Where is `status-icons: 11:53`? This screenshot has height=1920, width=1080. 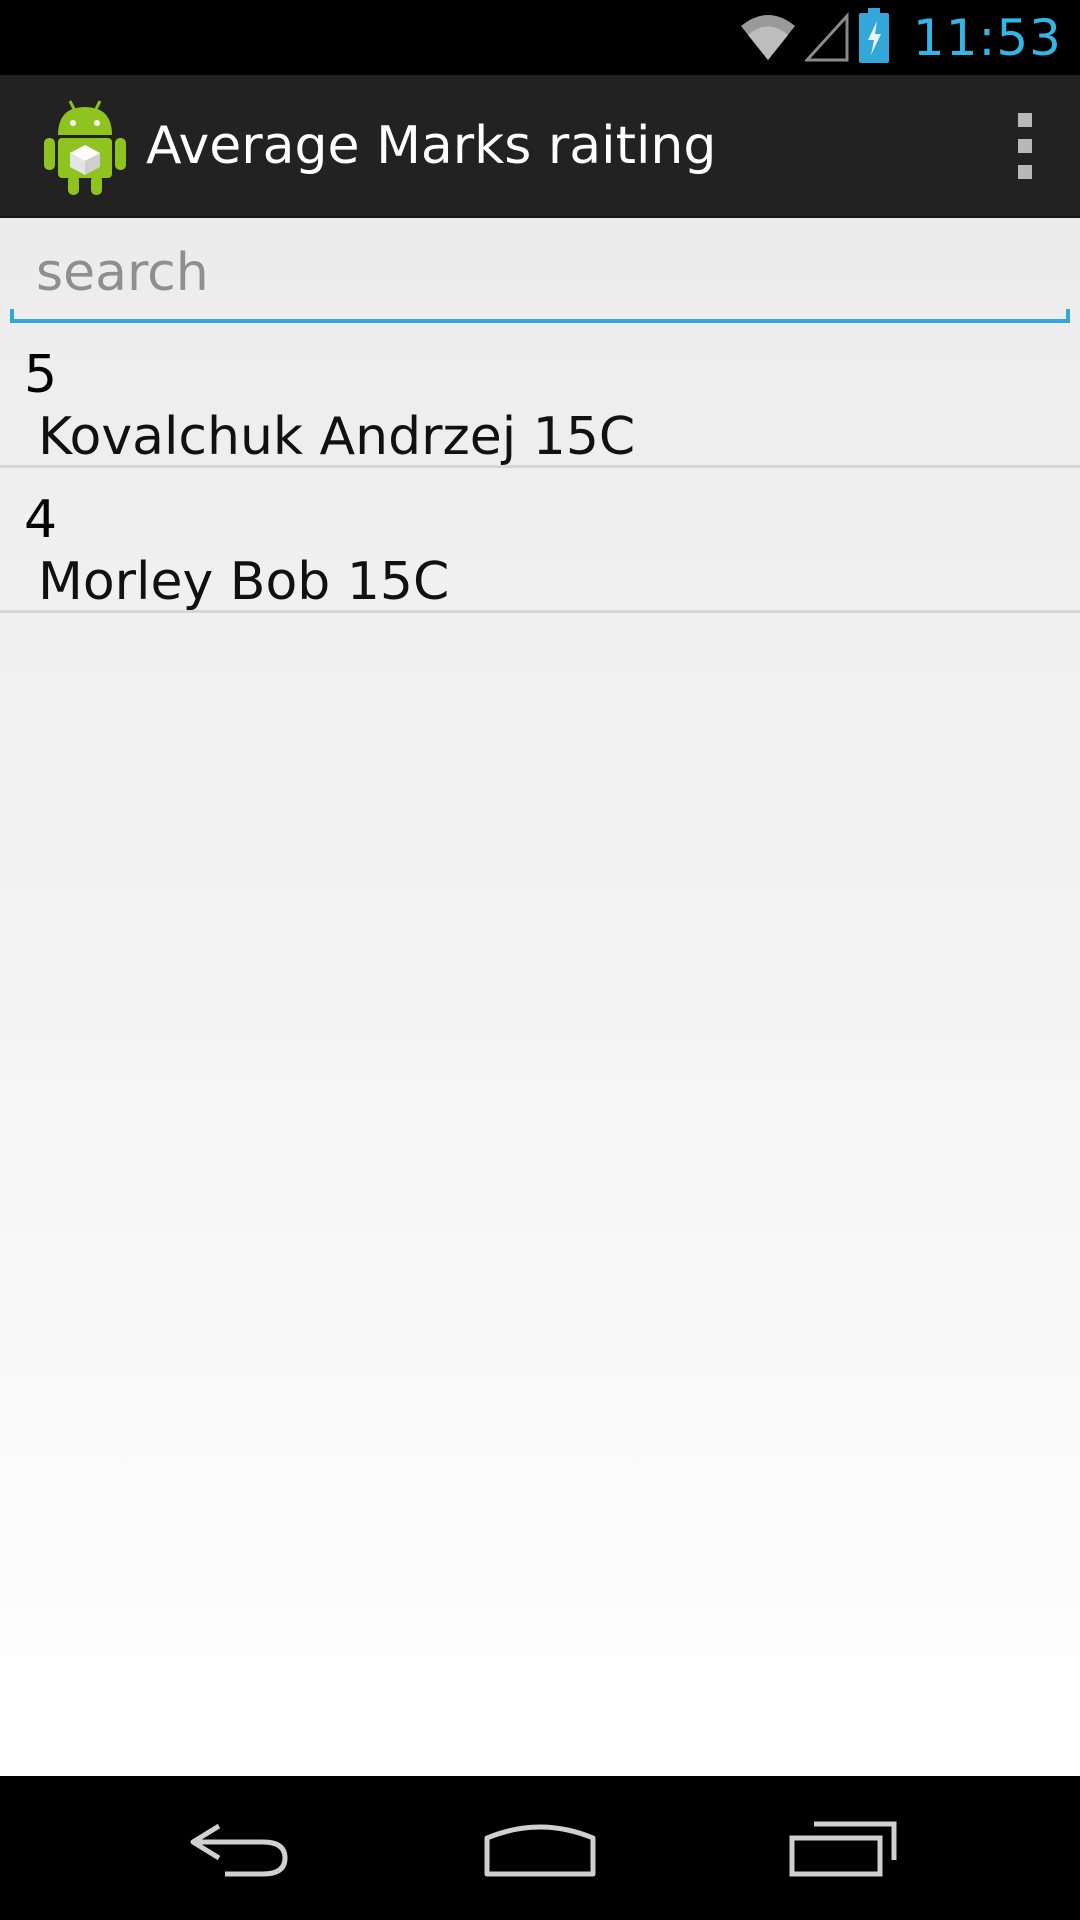 status-icons: 11:53 is located at coordinates (900, 38).